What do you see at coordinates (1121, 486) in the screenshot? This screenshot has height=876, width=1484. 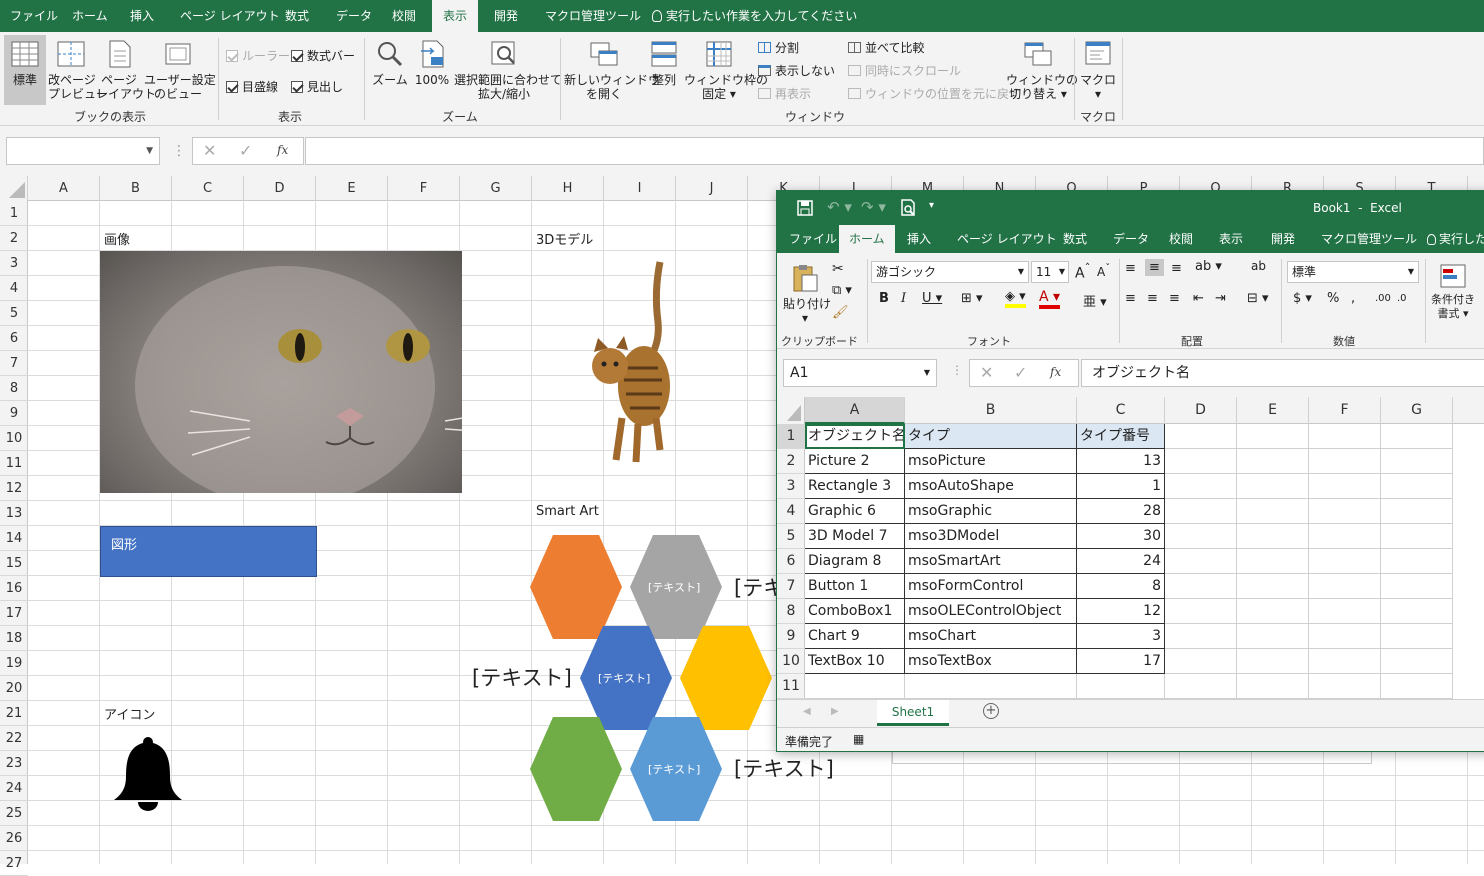 I see `table-cell: 1` at bounding box center [1121, 486].